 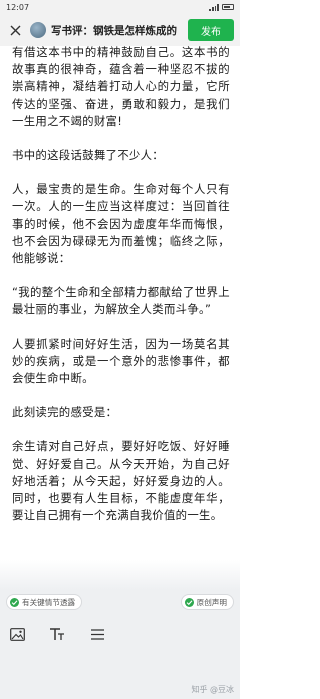 What do you see at coordinates (57, 634) in the screenshot?
I see `text-format-icon` at bounding box center [57, 634].